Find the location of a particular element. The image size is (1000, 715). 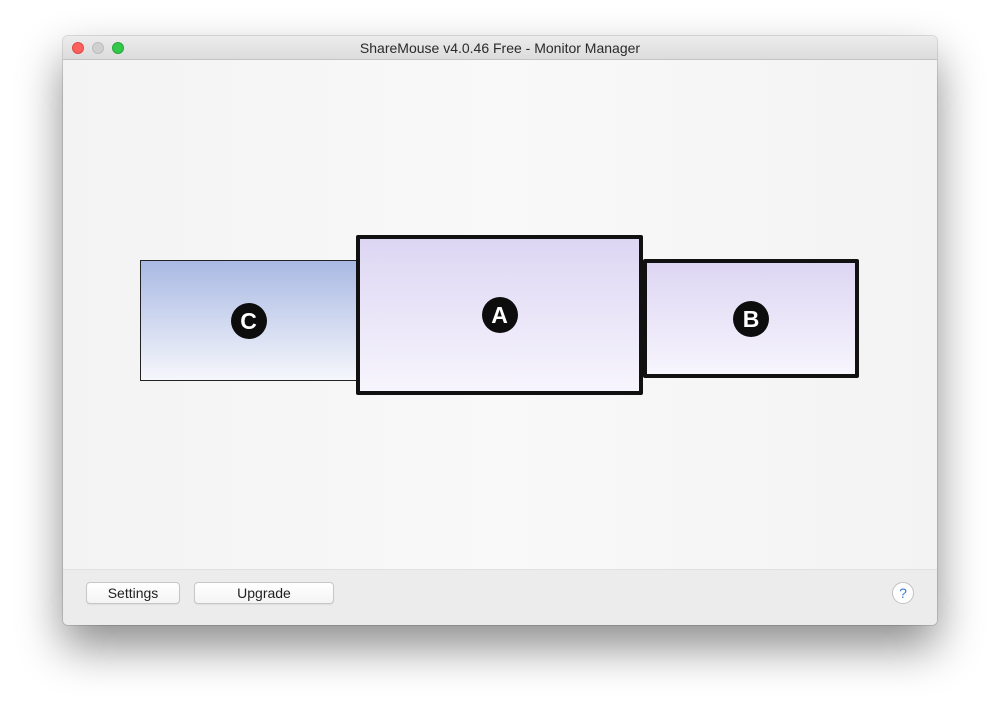

monitor-c: C is located at coordinates (248, 320).